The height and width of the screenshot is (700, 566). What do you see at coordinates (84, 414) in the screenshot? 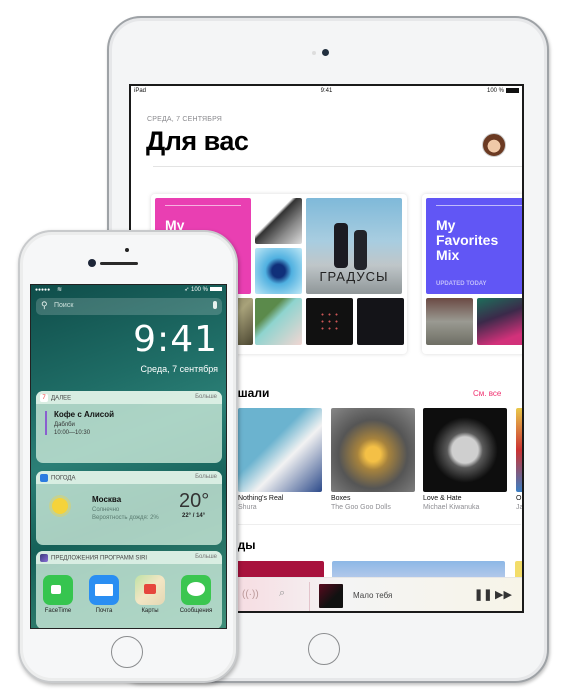
I see `event-title: Кофе с Алисой` at bounding box center [84, 414].